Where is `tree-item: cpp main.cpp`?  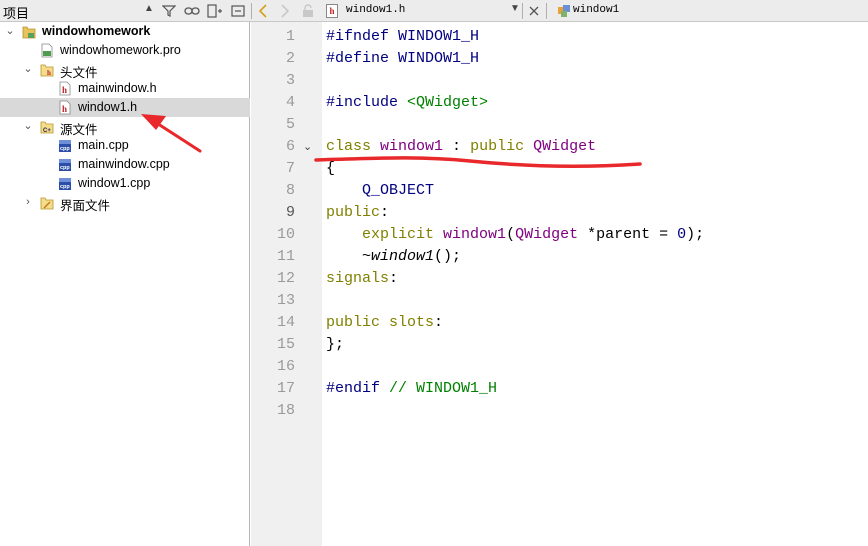
tree-item: cpp main.cpp is located at coordinates (125, 145).